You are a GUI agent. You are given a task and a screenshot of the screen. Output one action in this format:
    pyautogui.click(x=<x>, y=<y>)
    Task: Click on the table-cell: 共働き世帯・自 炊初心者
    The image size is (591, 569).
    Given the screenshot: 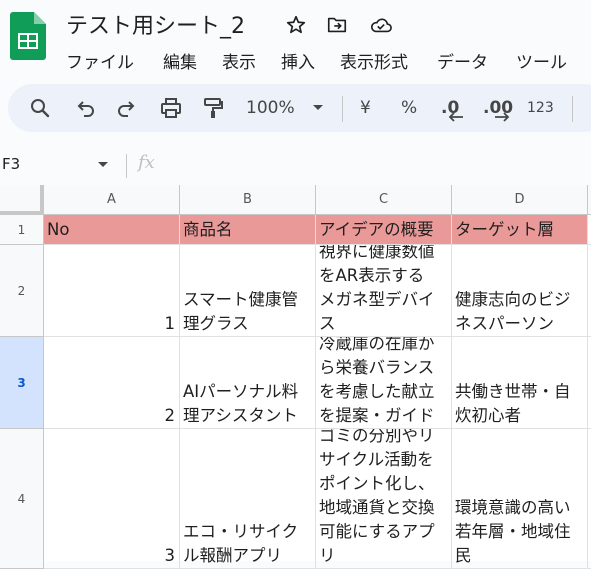 What is the action you would take?
    pyautogui.click(x=520, y=383)
    